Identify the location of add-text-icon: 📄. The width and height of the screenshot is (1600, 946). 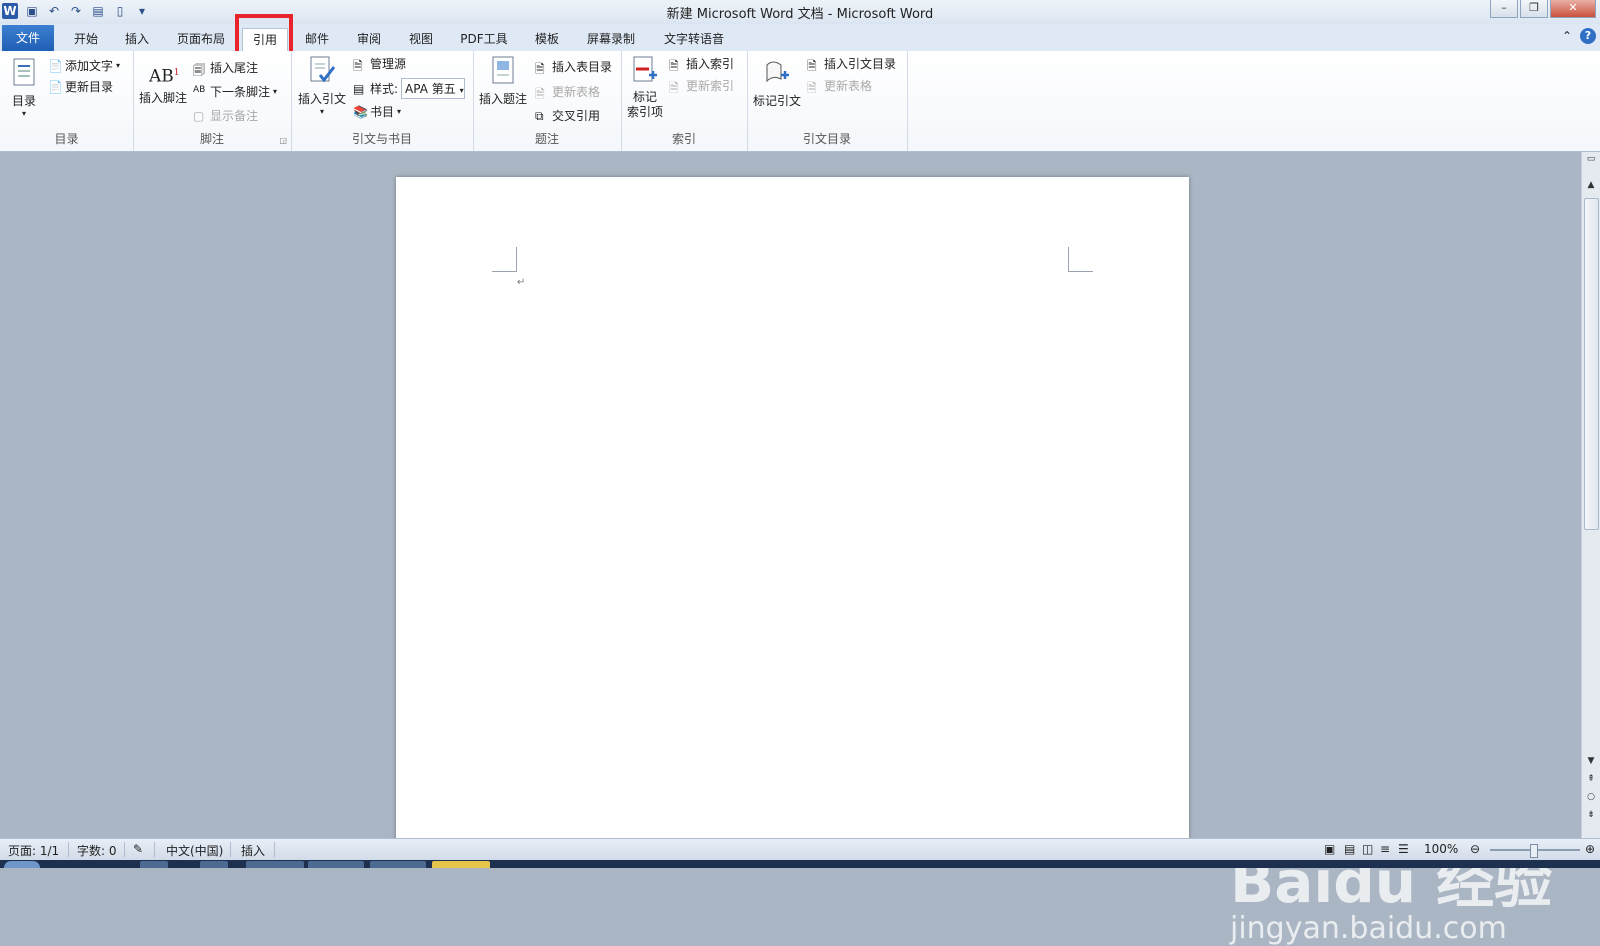
(55, 65).